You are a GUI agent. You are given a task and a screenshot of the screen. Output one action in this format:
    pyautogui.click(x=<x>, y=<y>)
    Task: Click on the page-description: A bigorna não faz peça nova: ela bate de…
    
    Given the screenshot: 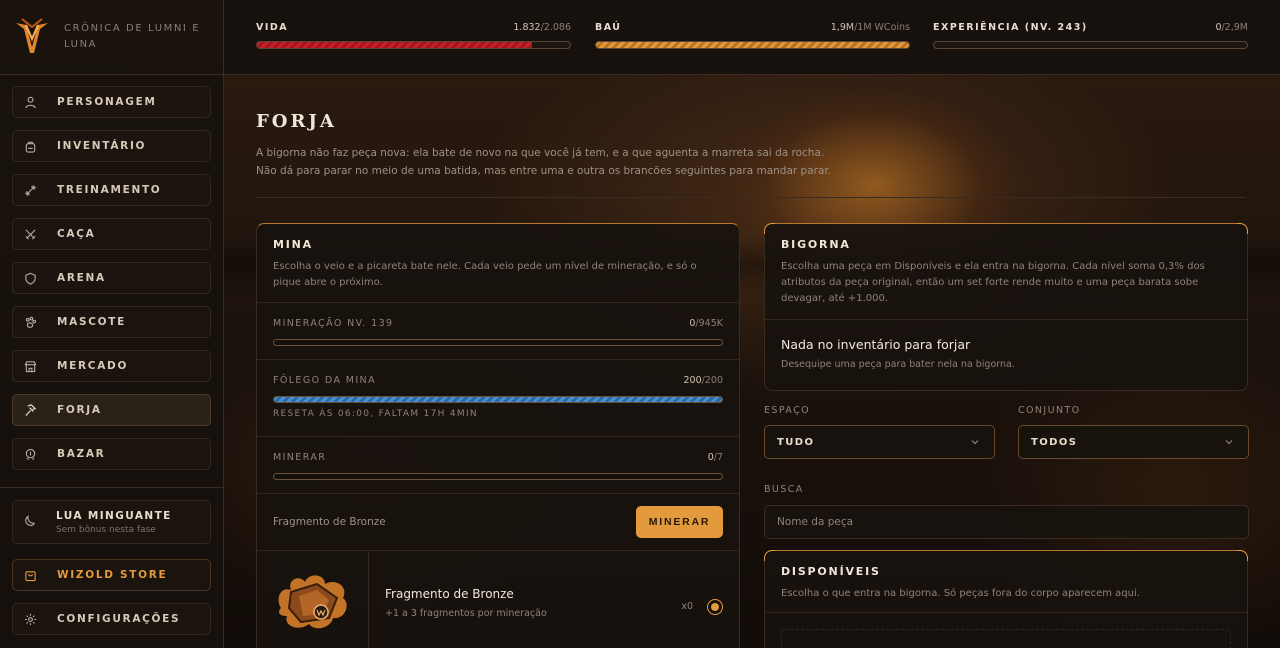 What is the action you would take?
    pyautogui.click(x=566, y=162)
    